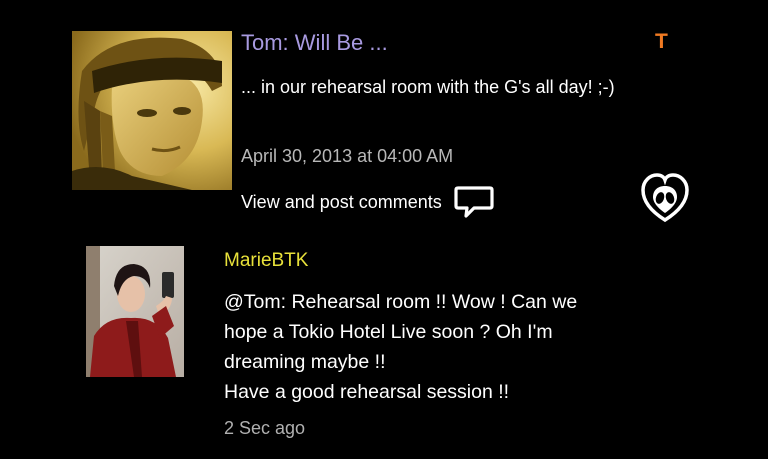 The image size is (768, 459). Describe the element at coordinates (347, 156) in the screenshot. I see `post-date: April 30, 2013 at 04:00 AM` at that location.